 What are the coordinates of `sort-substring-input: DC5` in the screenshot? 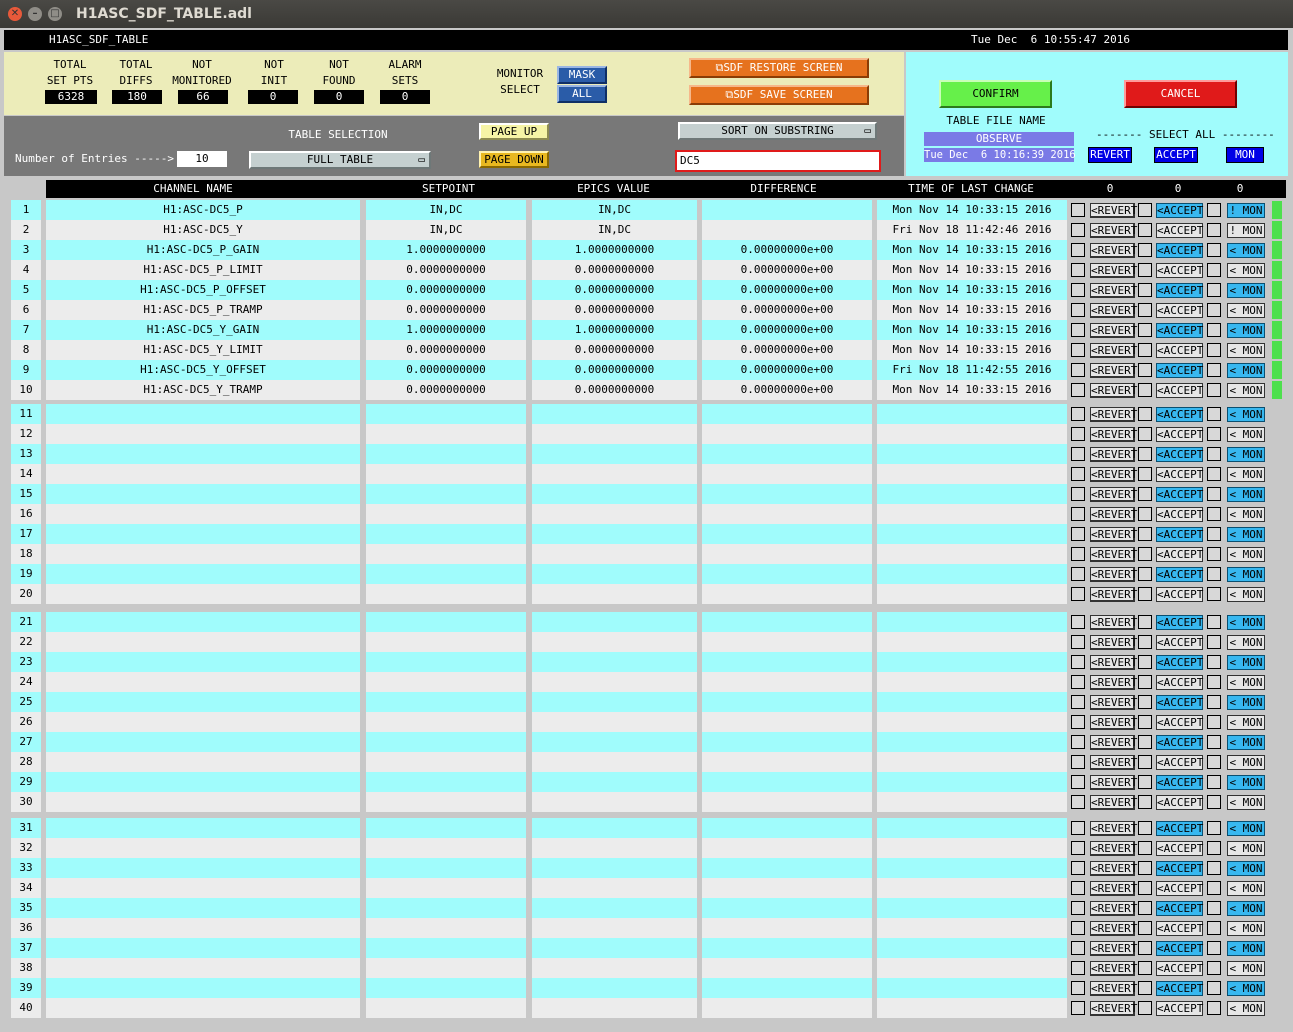 It's located at (778, 161).